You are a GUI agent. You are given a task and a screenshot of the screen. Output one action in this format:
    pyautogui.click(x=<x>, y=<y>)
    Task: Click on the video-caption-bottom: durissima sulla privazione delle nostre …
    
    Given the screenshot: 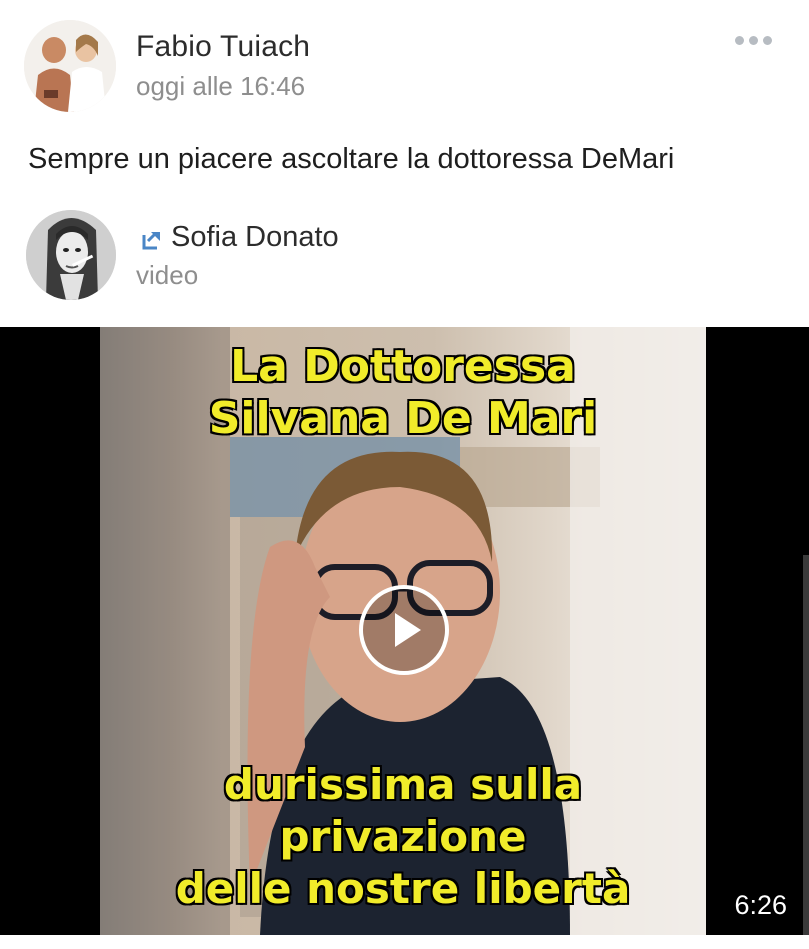 What is the action you would take?
    pyautogui.click(x=403, y=837)
    